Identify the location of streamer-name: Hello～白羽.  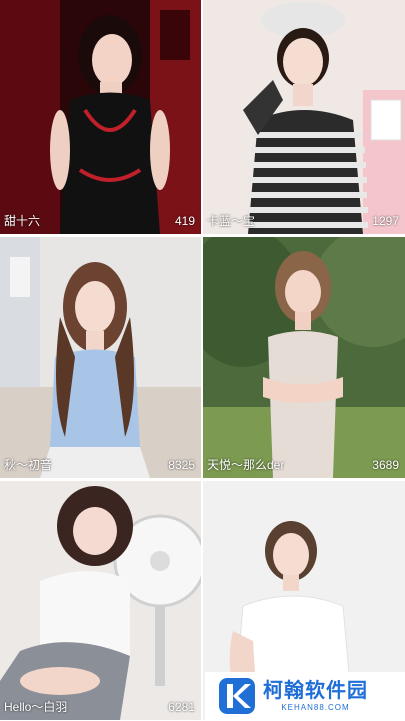
(36, 707).